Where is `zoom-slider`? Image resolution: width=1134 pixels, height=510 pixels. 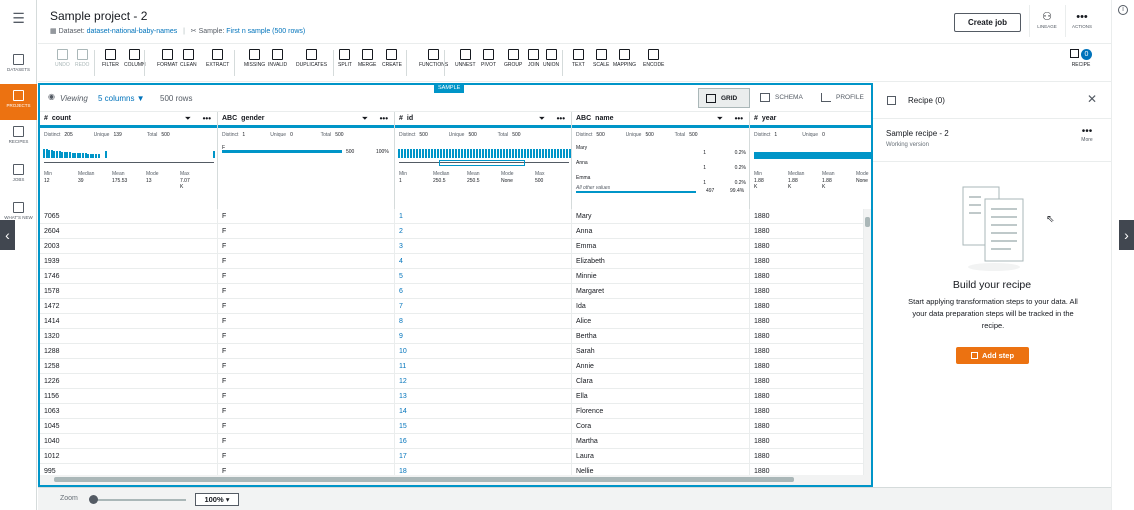
zoom-slider is located at coordinates (138, 500).